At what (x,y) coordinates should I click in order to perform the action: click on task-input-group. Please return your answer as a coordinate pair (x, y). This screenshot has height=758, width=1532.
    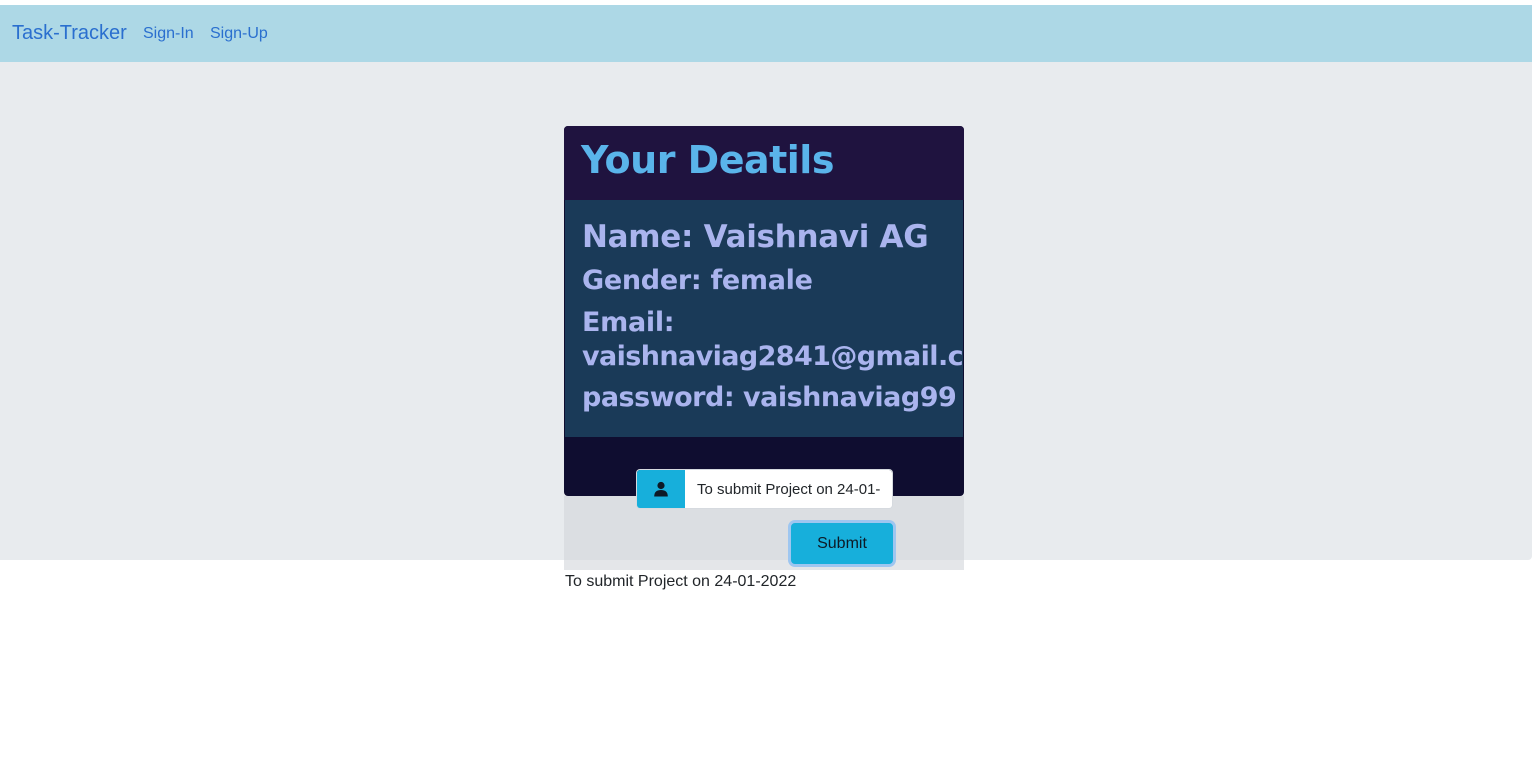
    Looking at the image, I should click on (764, 489).